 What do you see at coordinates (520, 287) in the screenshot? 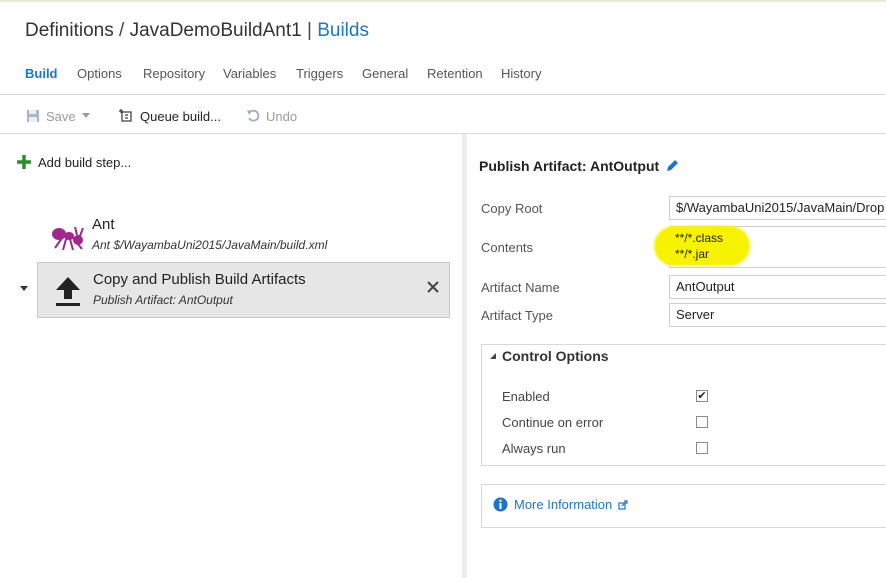
I see `artifact-name-label: Artifact Name` at bounding box center [520, 287].